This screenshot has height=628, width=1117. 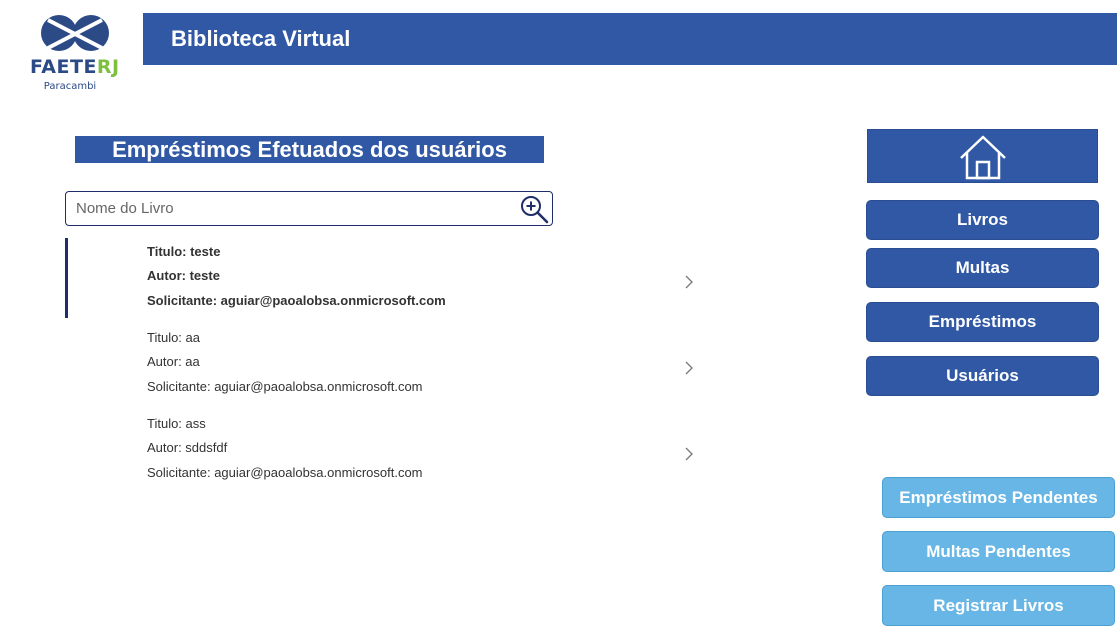 What do you see at coordinates (982, 220) in the screenshot?
I see `livros-button: Livros` at bounding box center [982, 220].